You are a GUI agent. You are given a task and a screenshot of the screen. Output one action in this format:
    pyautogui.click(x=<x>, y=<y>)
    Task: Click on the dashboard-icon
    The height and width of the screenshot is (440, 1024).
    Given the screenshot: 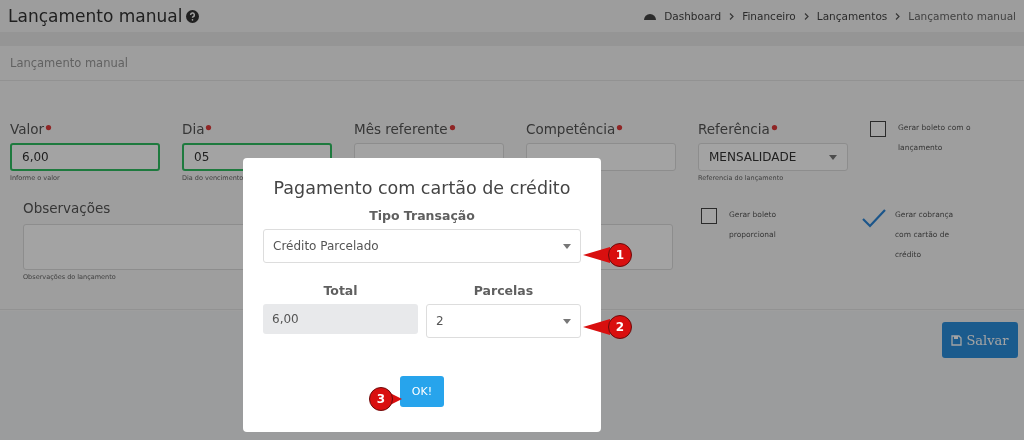 What is the action you would take?
    pyautogui.click(x=650, y=16)
    